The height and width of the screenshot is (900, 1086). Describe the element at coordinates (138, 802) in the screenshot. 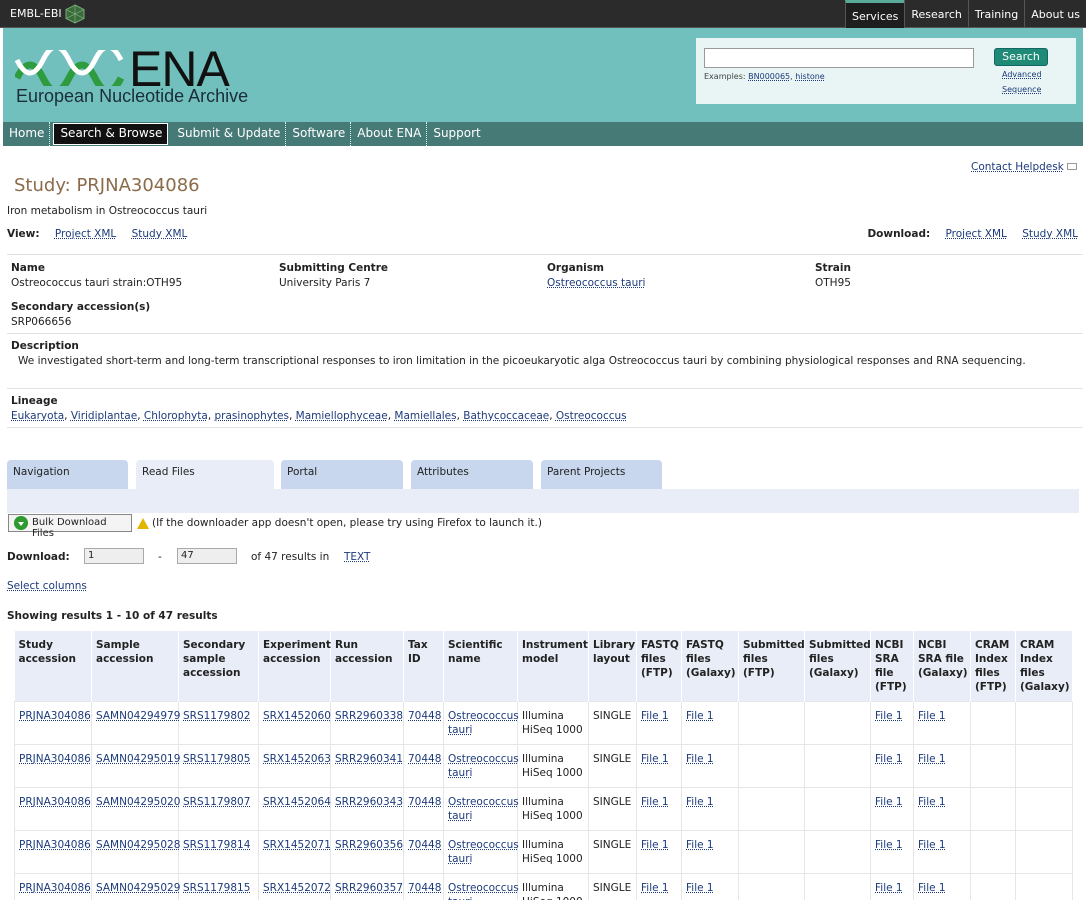

I see `cell-link: SAMN04295020` at that location.